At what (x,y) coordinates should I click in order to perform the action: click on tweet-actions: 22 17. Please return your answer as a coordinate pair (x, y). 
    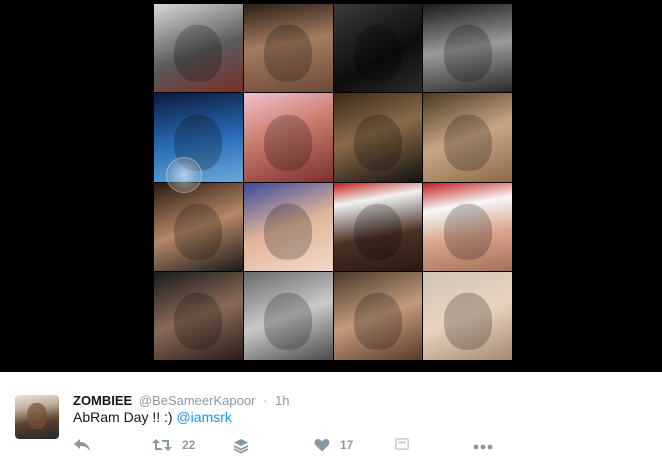
    Looking at the image, I should click on (331, 447).